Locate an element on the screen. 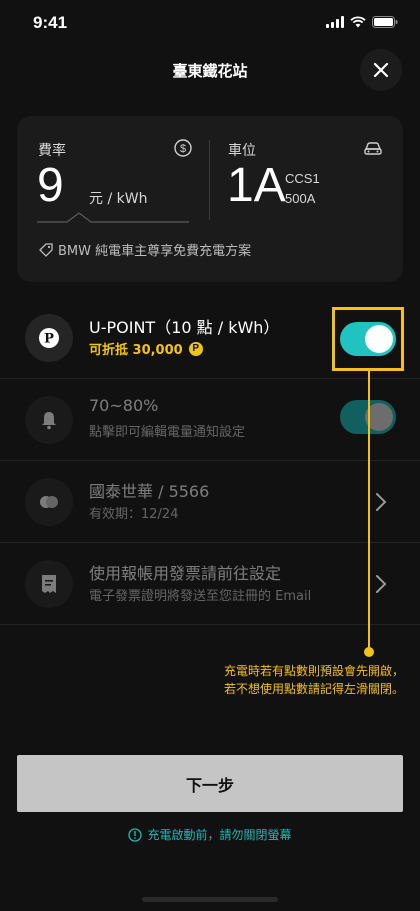  callout-dot is located at coordinates (369, 652).